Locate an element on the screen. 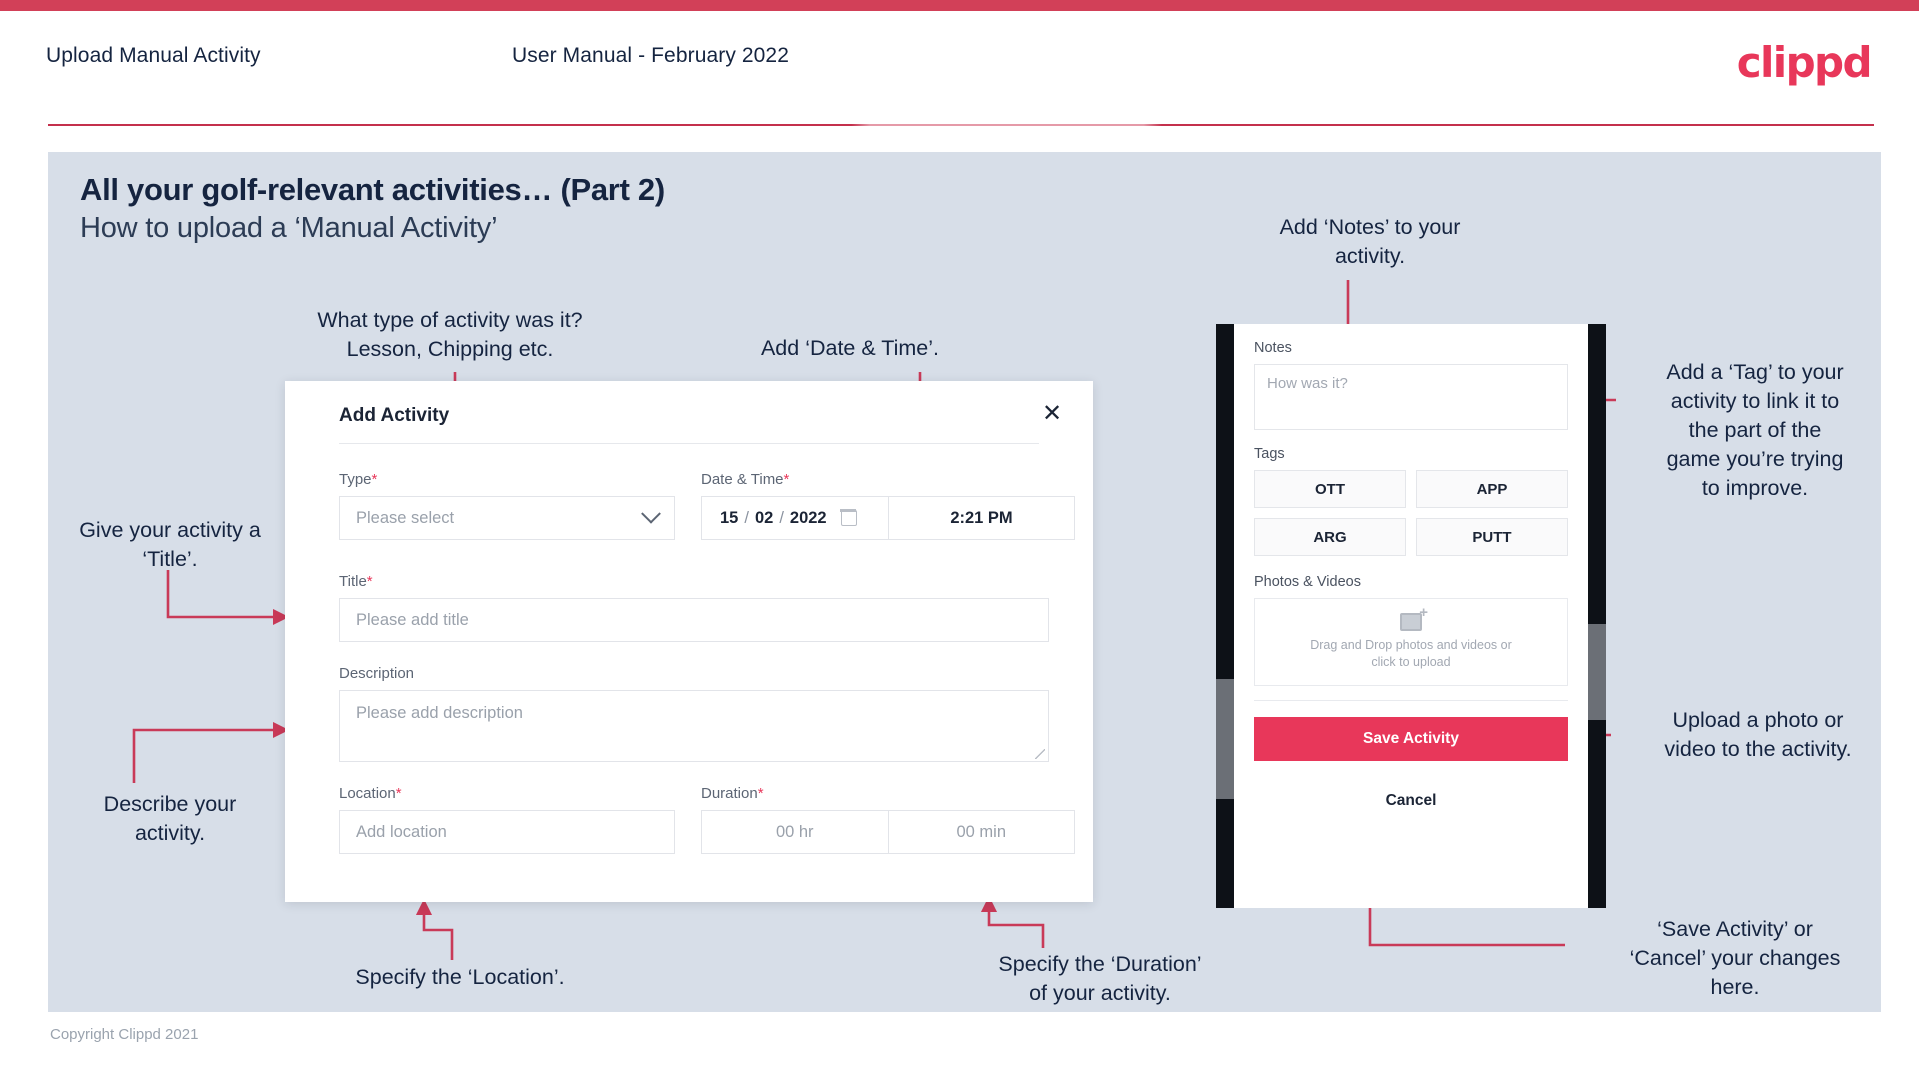 The height and width of the screenshot is (1079, 1919). volume-button is located at coordinates (1225, 739).